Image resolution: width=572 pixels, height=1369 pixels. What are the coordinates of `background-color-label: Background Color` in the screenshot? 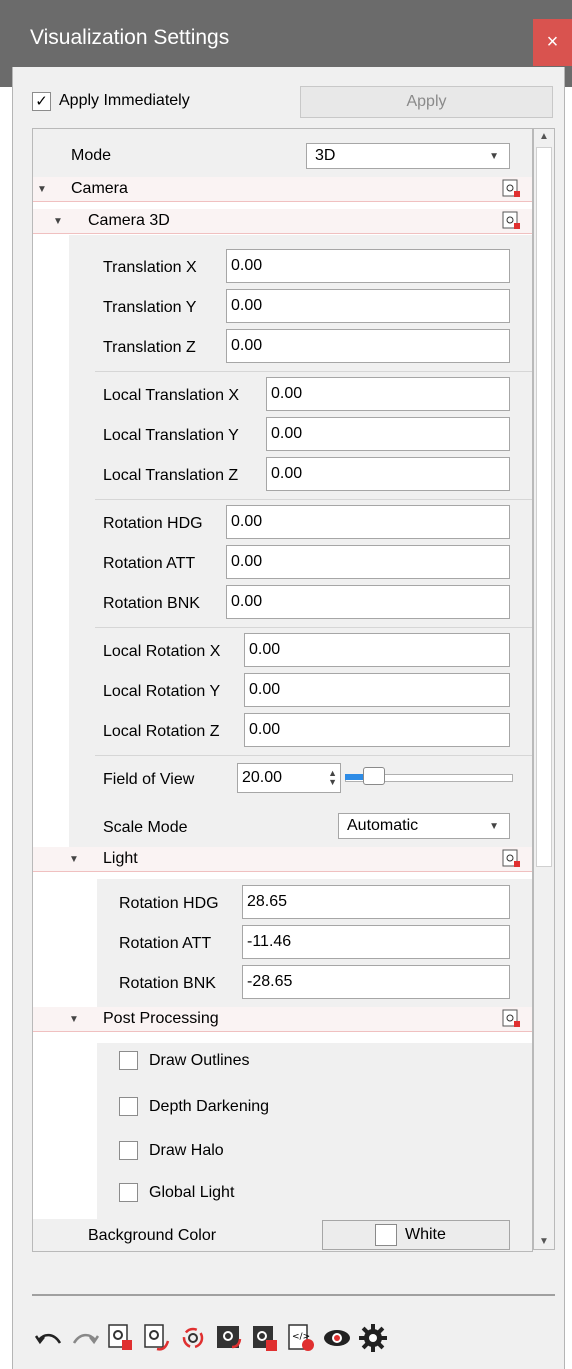 It's located at (152, 1235).